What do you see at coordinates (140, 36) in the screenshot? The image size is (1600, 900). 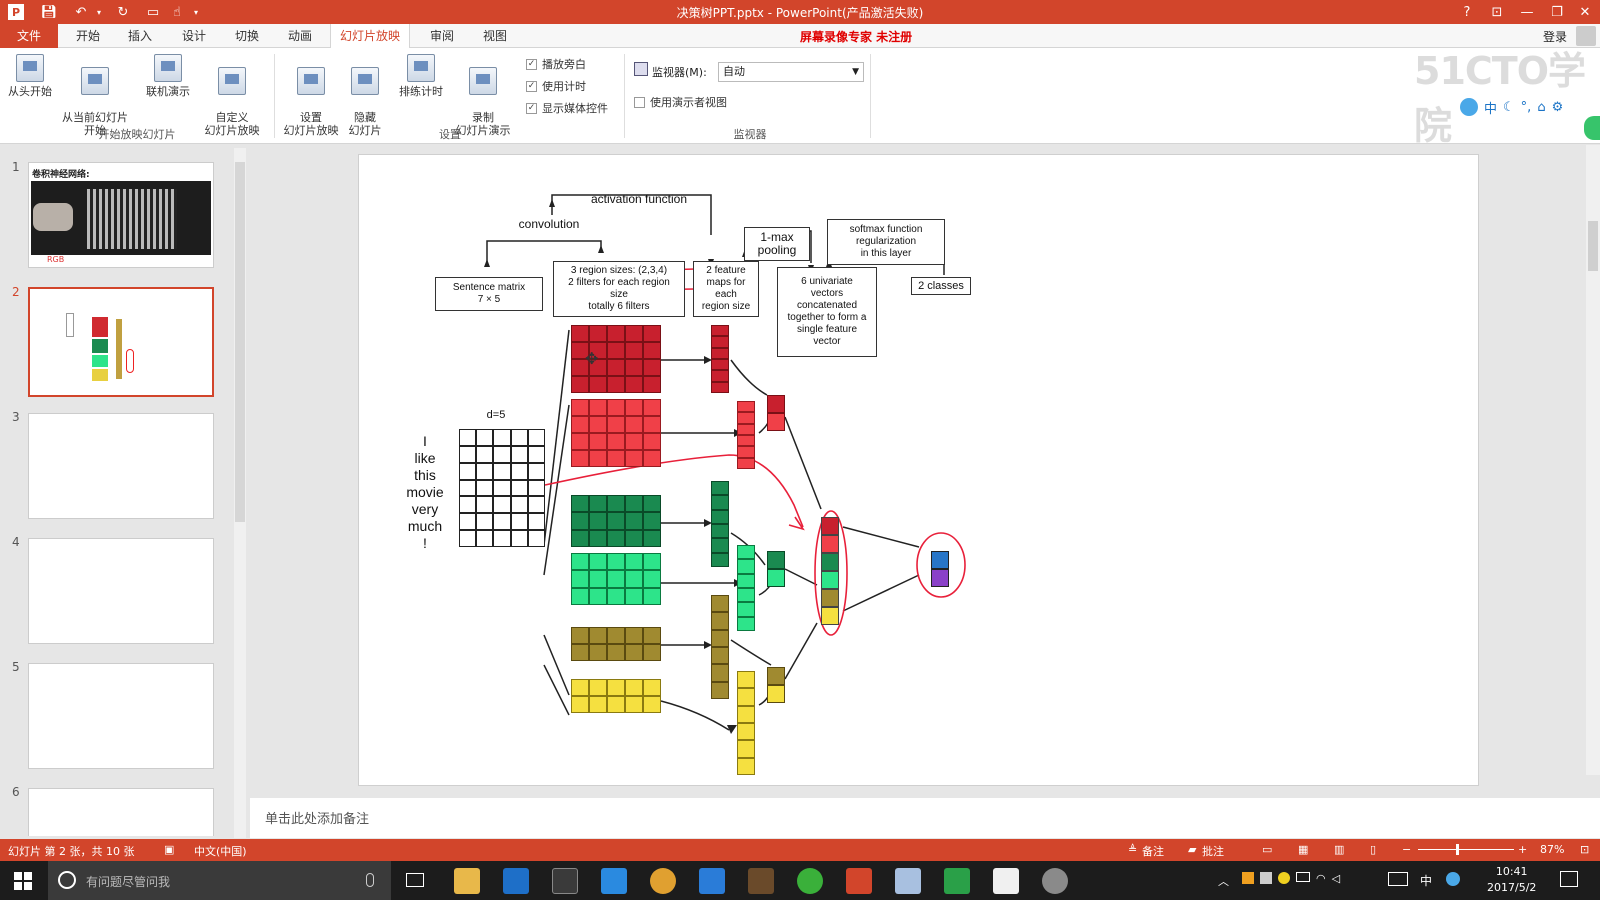 I see `tab-insert: 插入` at bounding box center [140, 36].